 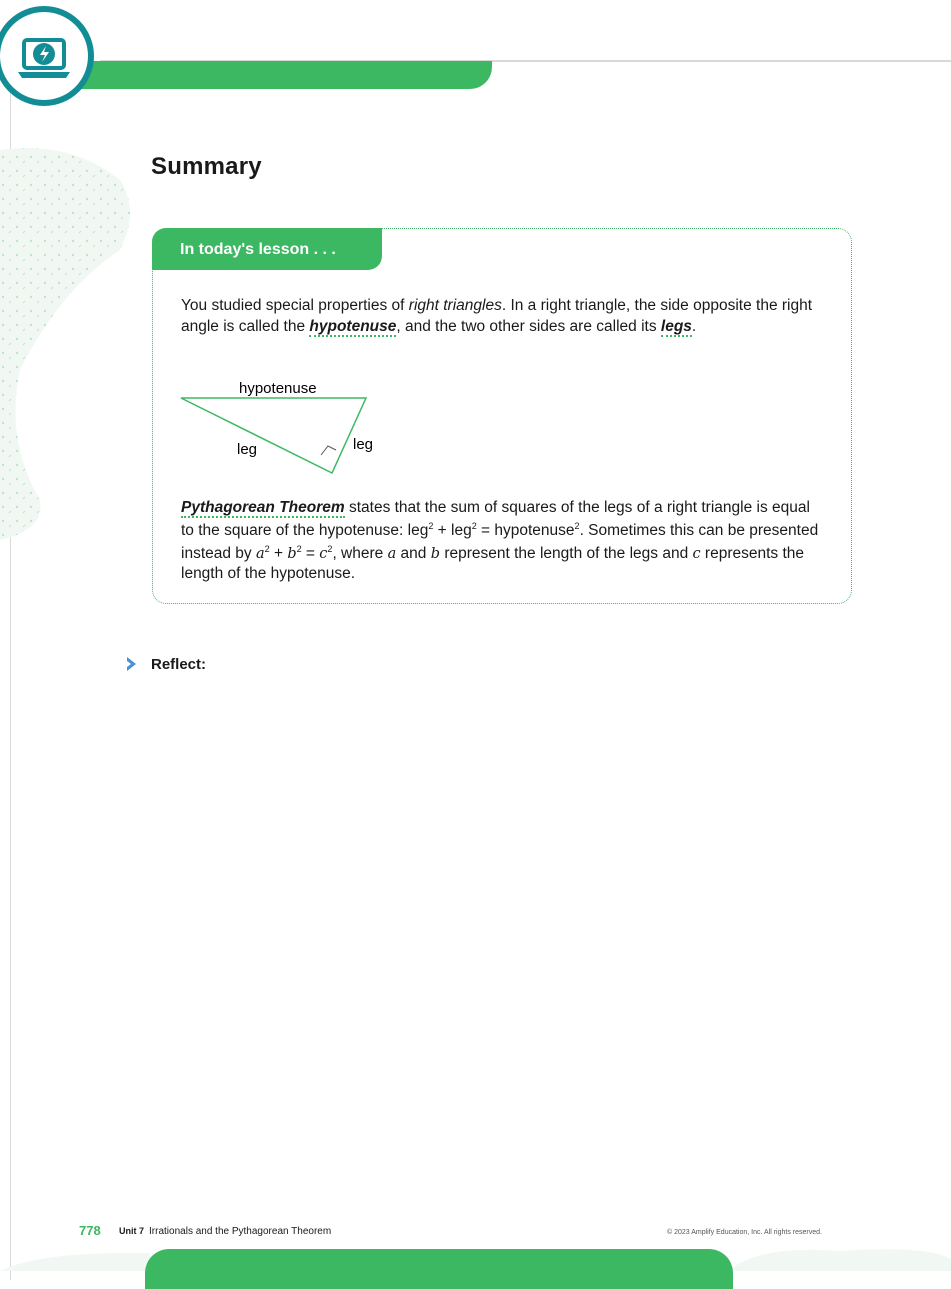 What do you see at coordinates (131, 664) in the screenshot?
I see `chevron-right-icon` at bounding box center [131, 664].